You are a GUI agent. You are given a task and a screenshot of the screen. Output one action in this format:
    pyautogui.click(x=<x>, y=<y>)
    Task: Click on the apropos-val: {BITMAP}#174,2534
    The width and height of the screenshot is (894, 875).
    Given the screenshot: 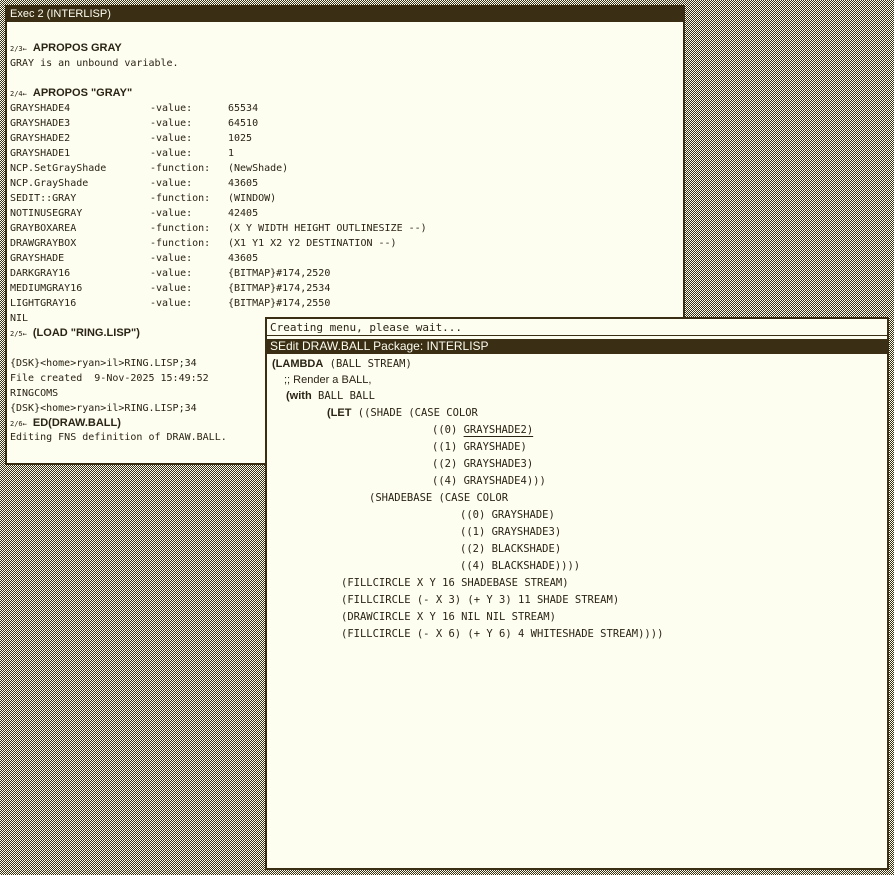 What is the action you would take?
    pyautogui.click(x=279, y=288)
    